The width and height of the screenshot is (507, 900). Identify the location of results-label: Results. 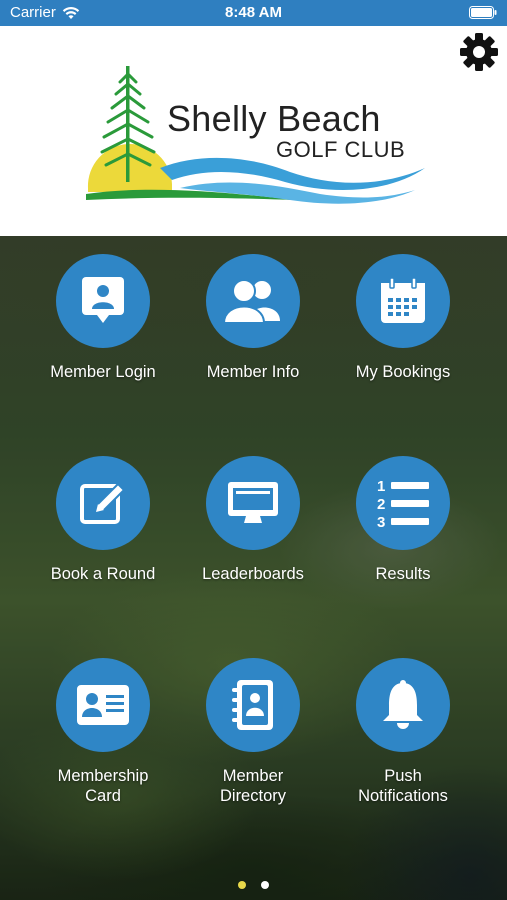
(403, 574).